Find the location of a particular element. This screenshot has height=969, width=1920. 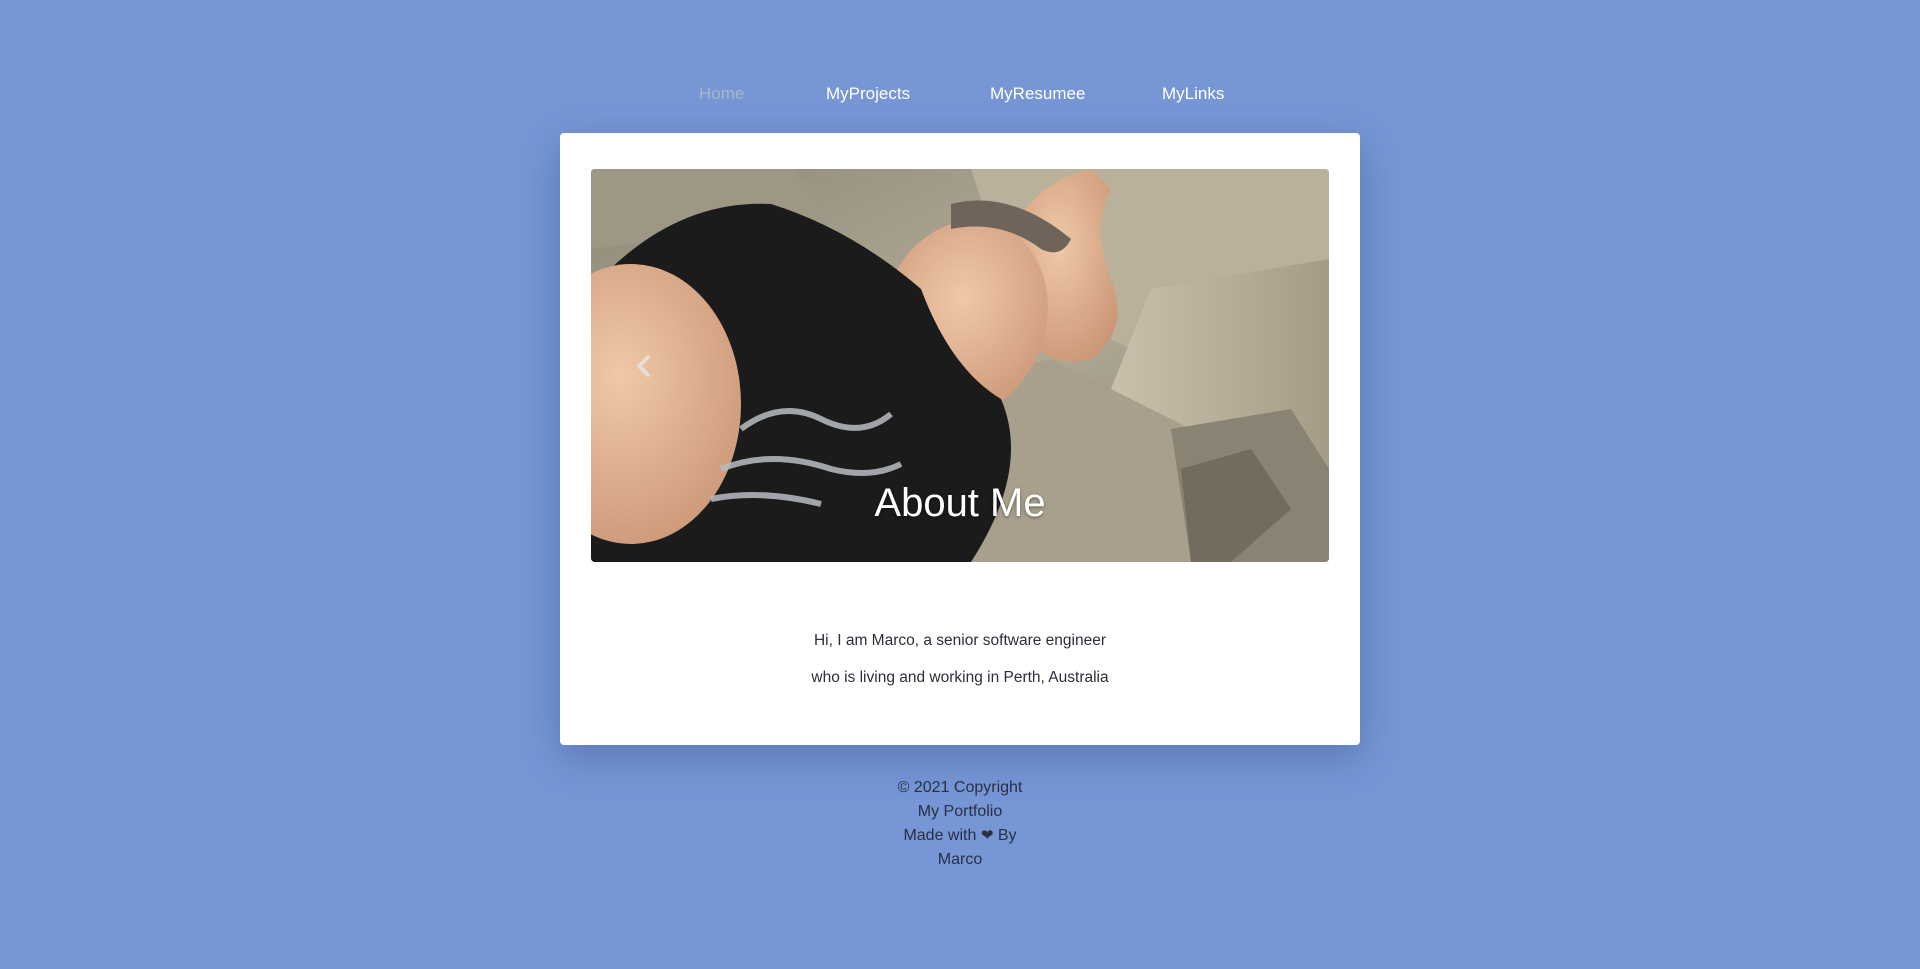

carousel-prev-button is located at coordinates (644, 366).